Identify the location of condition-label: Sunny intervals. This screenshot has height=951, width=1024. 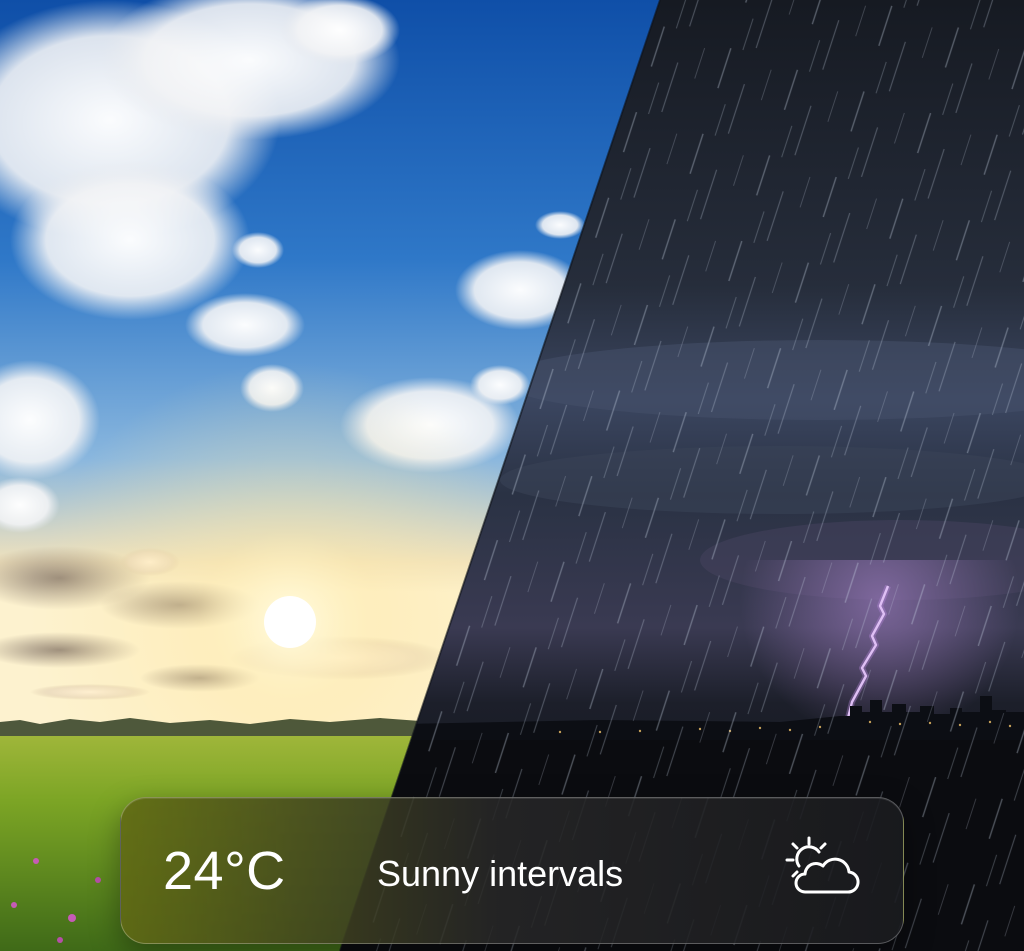
(500, 873).